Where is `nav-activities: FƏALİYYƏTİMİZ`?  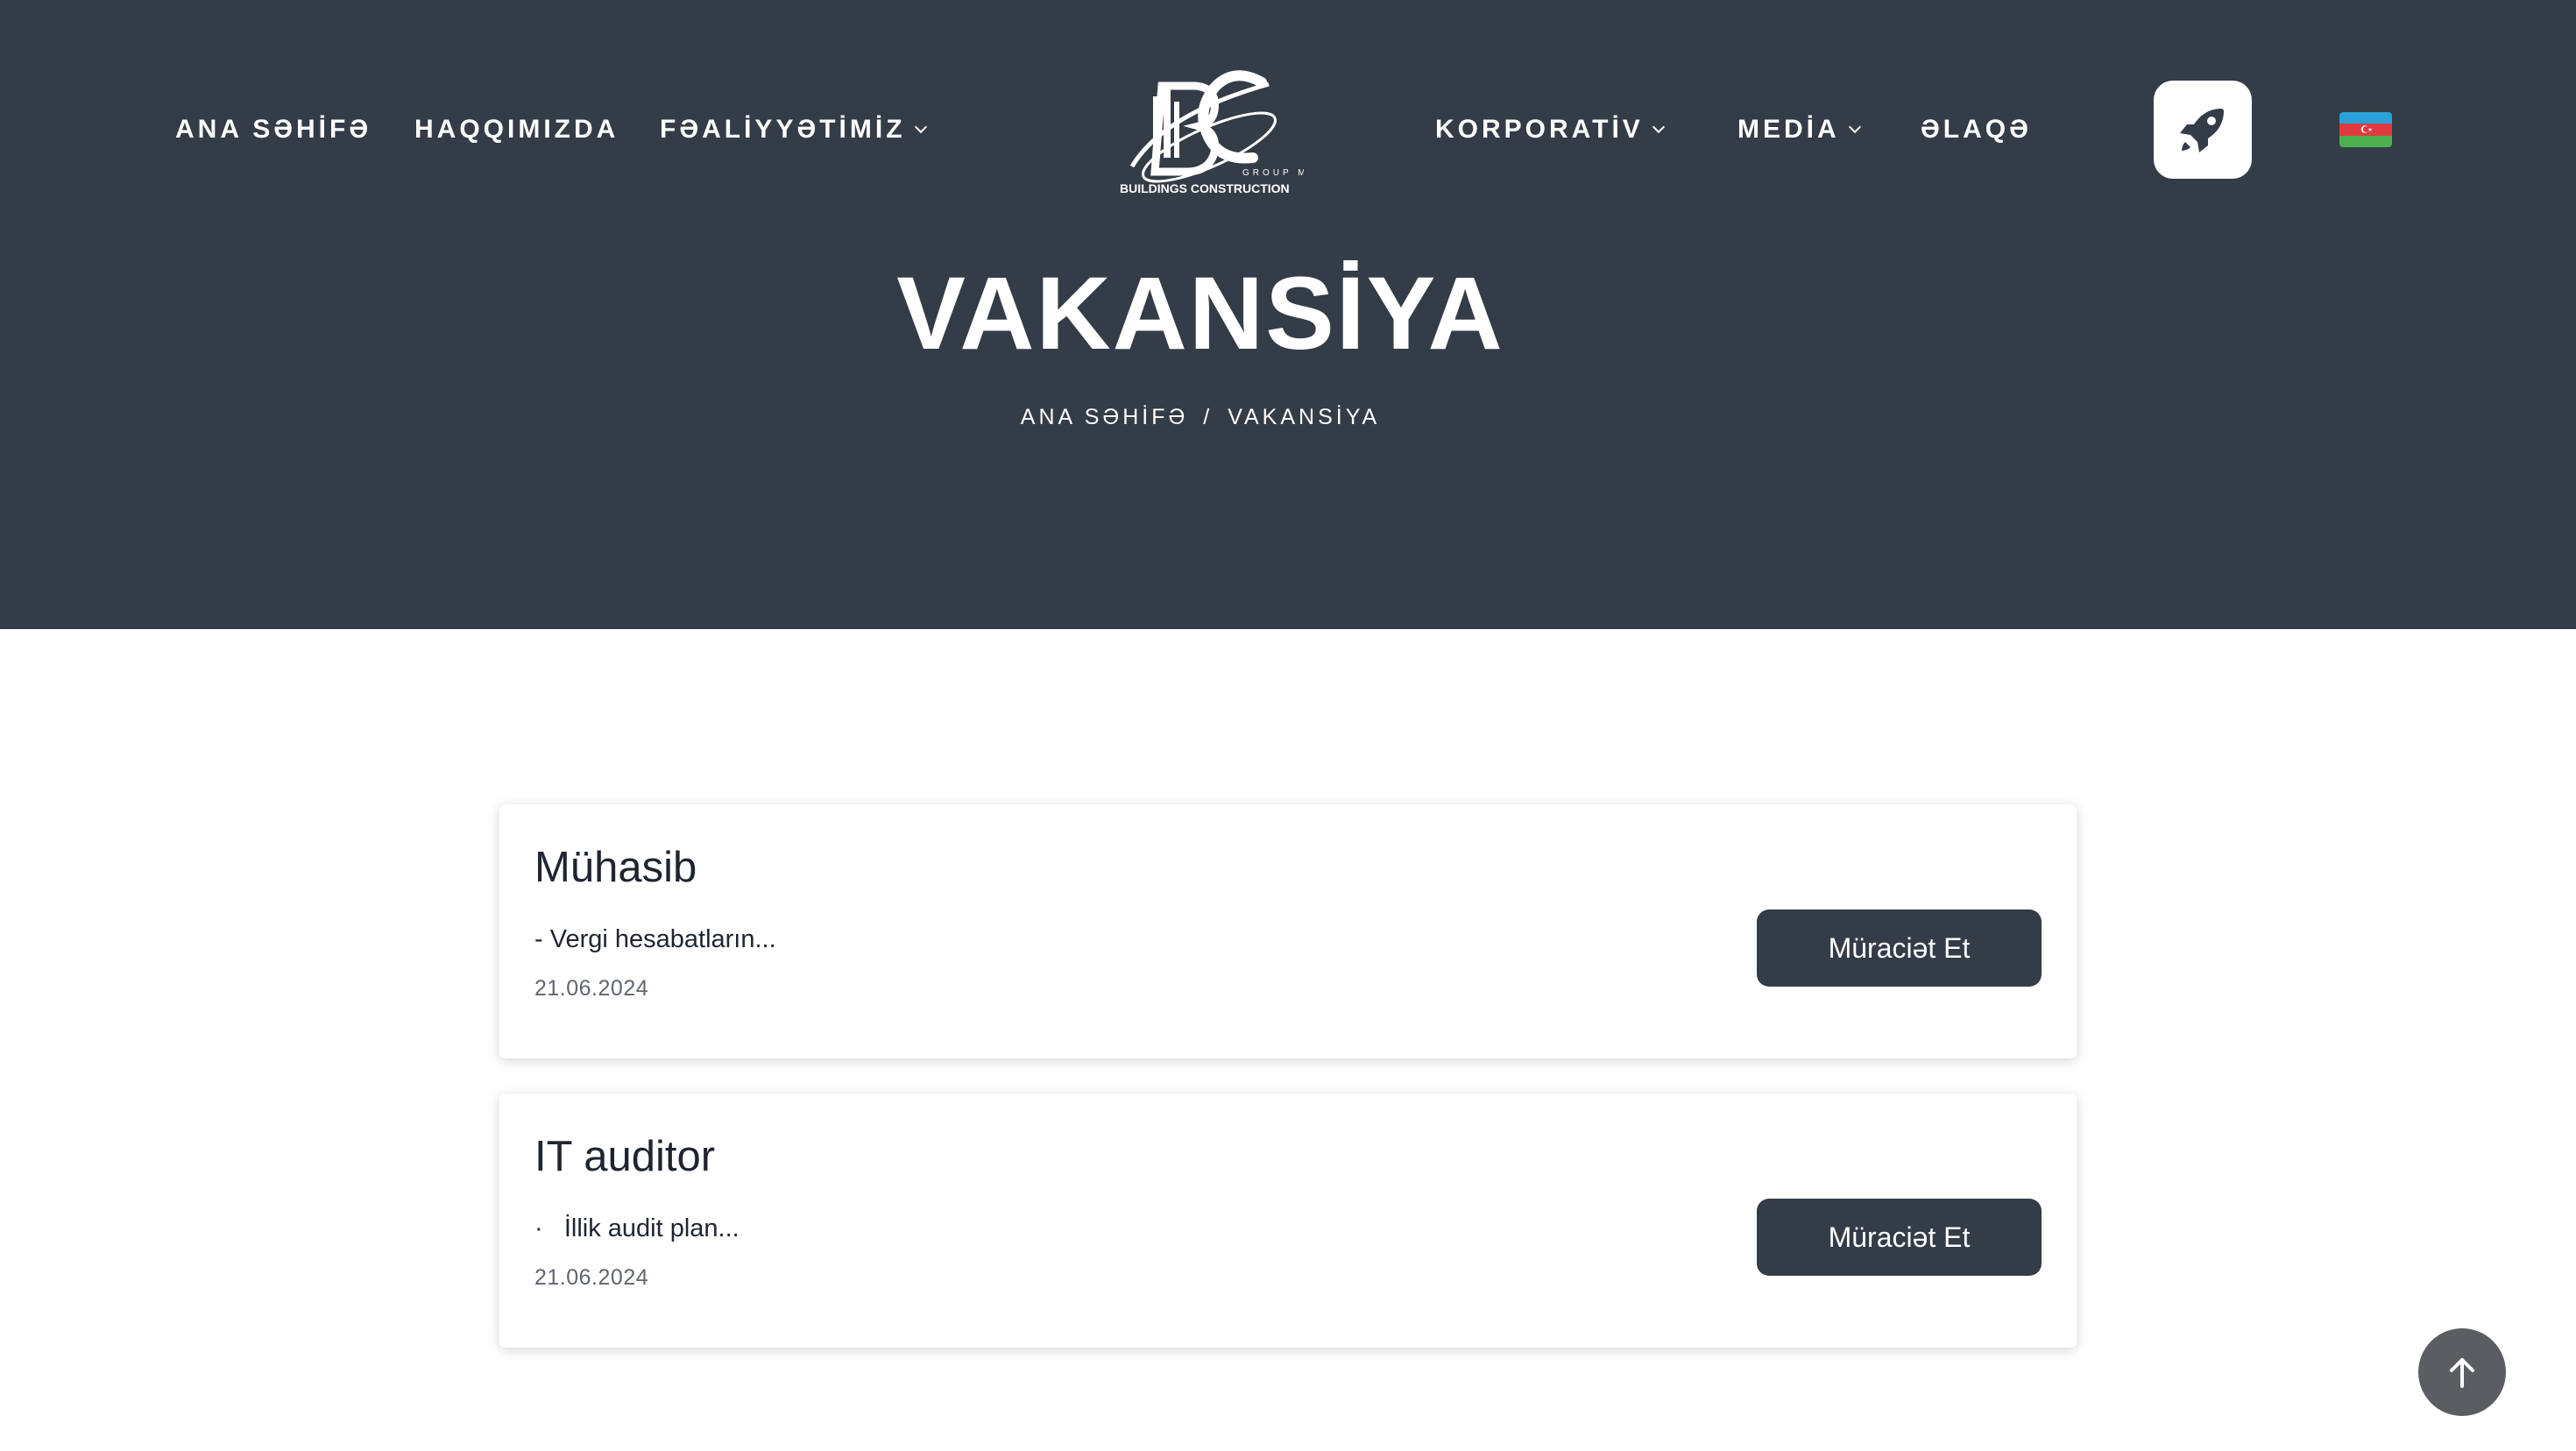 nav-activities: FƏALİYYƏTİMİZ is located at coordinates (793, 129).